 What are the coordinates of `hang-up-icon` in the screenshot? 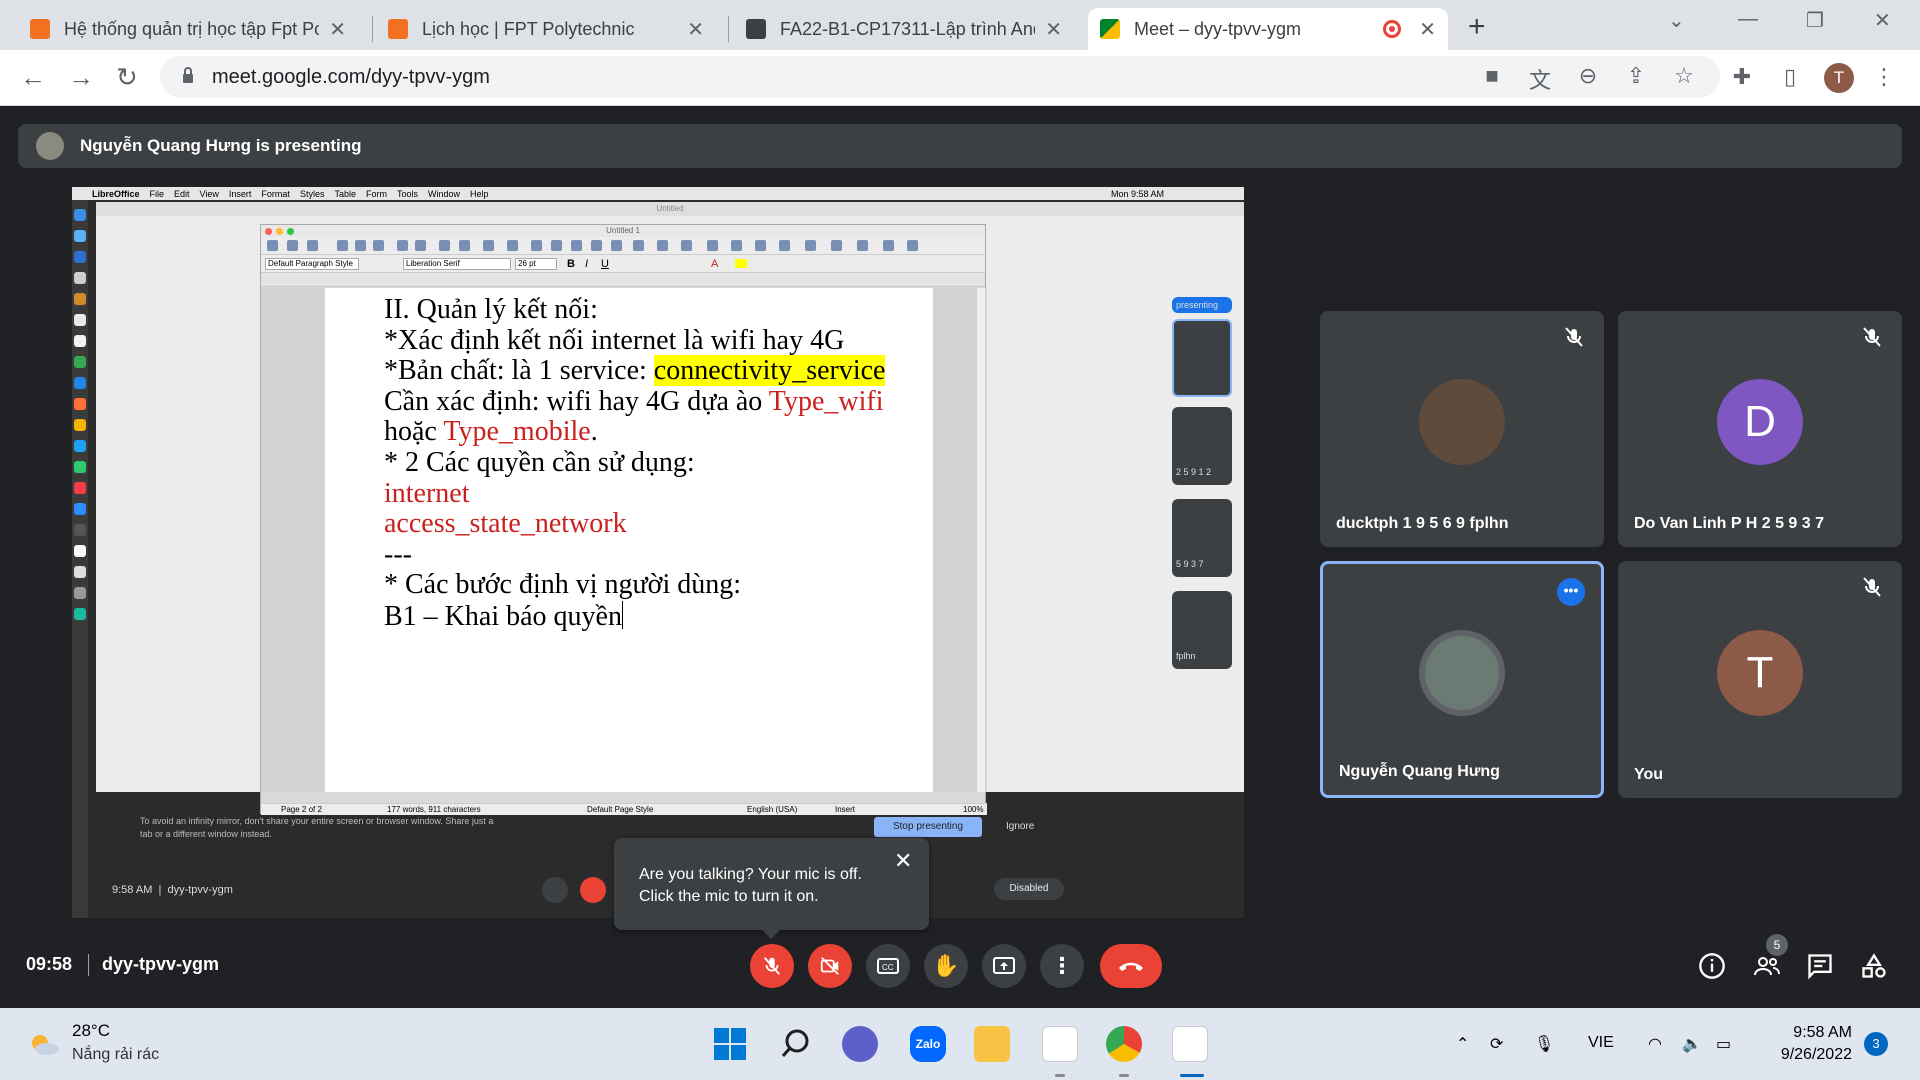 It's located at (1131, 966).